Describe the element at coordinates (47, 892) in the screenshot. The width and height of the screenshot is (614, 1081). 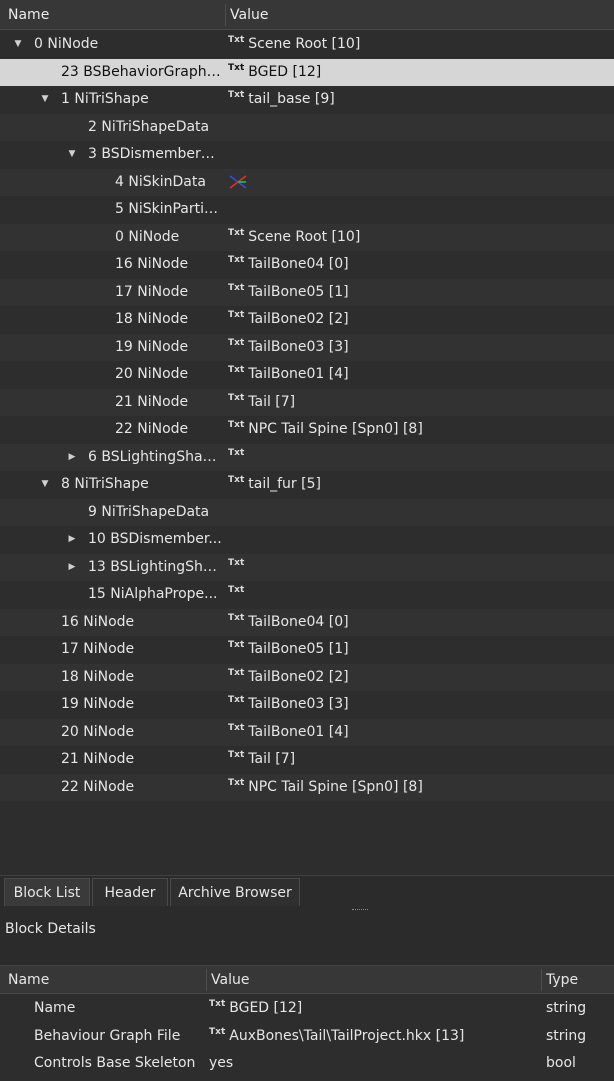
I see `tab-block-list: Block List` at that location.